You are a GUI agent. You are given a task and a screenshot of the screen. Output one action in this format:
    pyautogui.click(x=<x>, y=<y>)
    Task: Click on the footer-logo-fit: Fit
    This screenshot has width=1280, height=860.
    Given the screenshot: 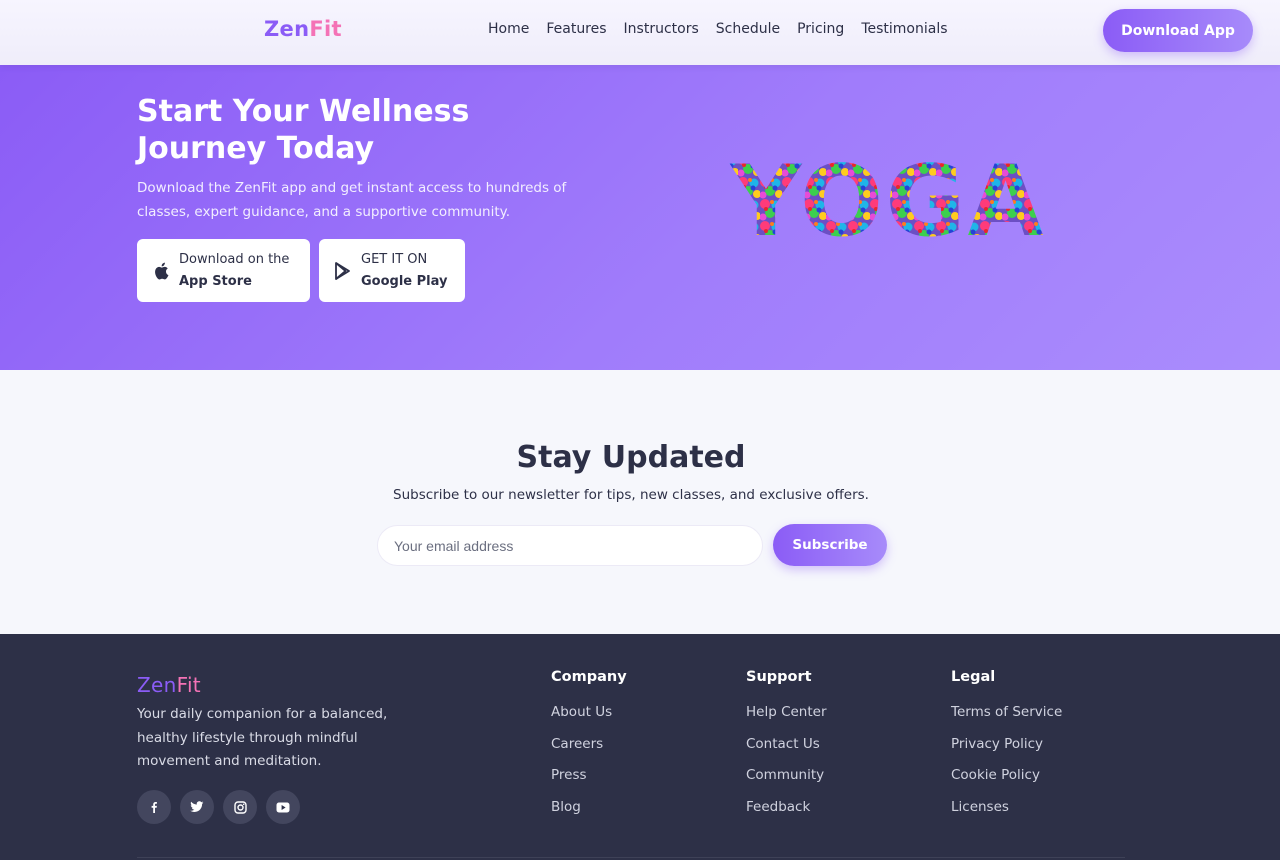 What is the action you would take?
    pyautogui.click(x=188, y=685)
    